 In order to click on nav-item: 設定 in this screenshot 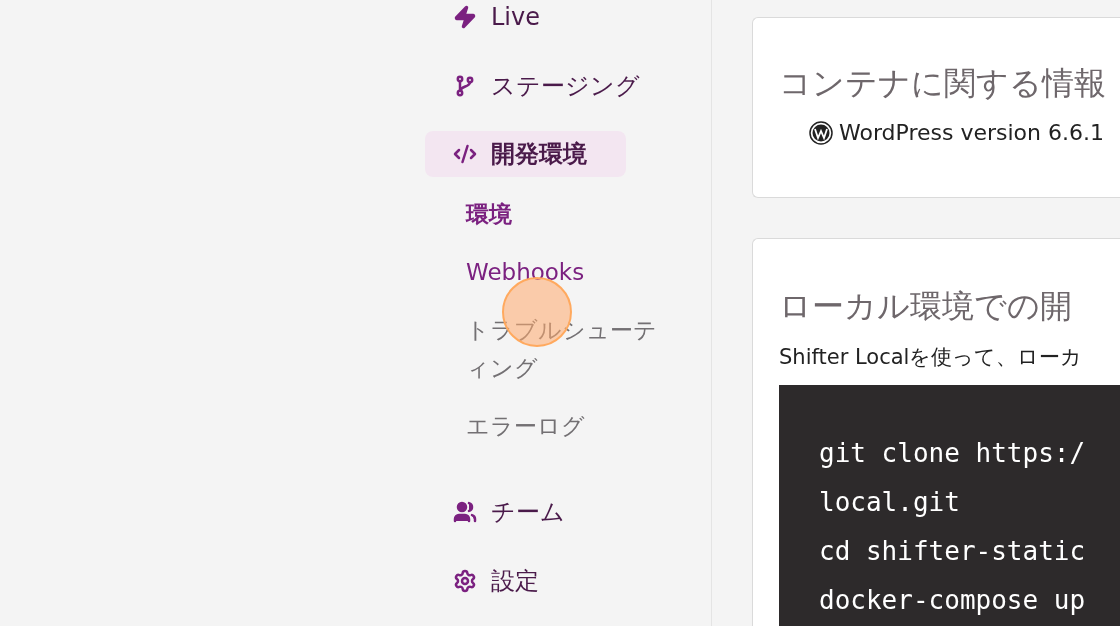, I will do `click(525, 581)`.